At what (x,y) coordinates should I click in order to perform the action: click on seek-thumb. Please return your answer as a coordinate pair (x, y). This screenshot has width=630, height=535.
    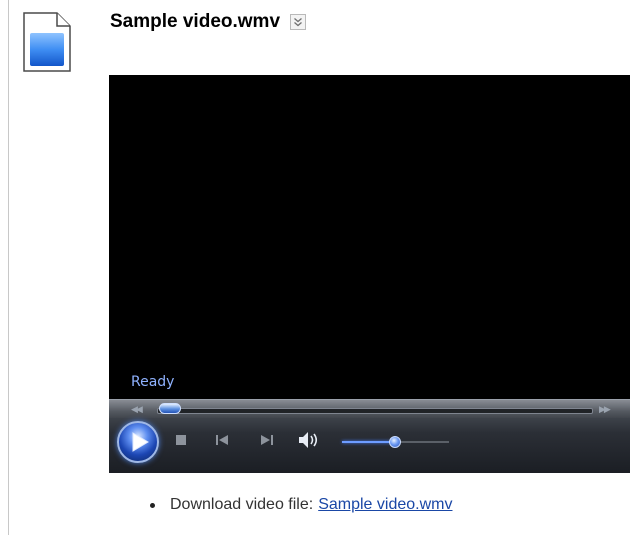
    Looking at the image, I should click on (170, 408).